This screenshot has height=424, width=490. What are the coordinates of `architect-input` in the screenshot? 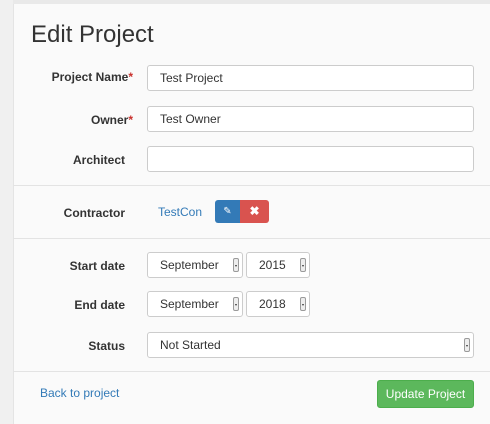 It's located at (310, 159).